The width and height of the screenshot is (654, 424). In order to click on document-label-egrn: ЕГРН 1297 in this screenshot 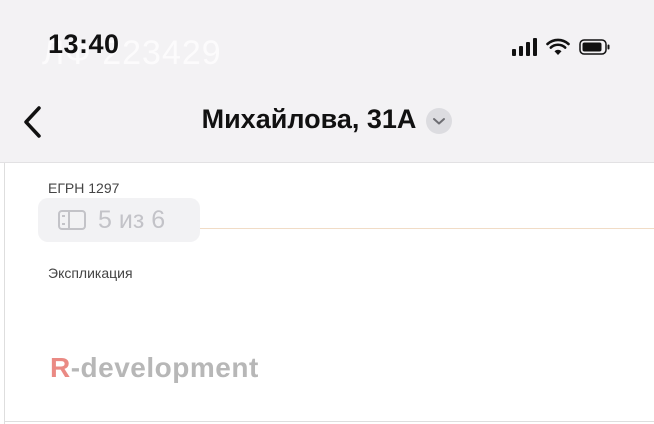, I will do `click(83, 188)`.